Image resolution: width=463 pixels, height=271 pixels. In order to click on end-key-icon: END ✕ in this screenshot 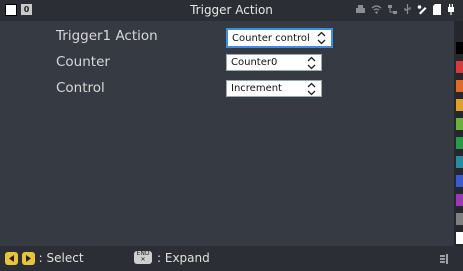, I will do `click(143, 257)`.